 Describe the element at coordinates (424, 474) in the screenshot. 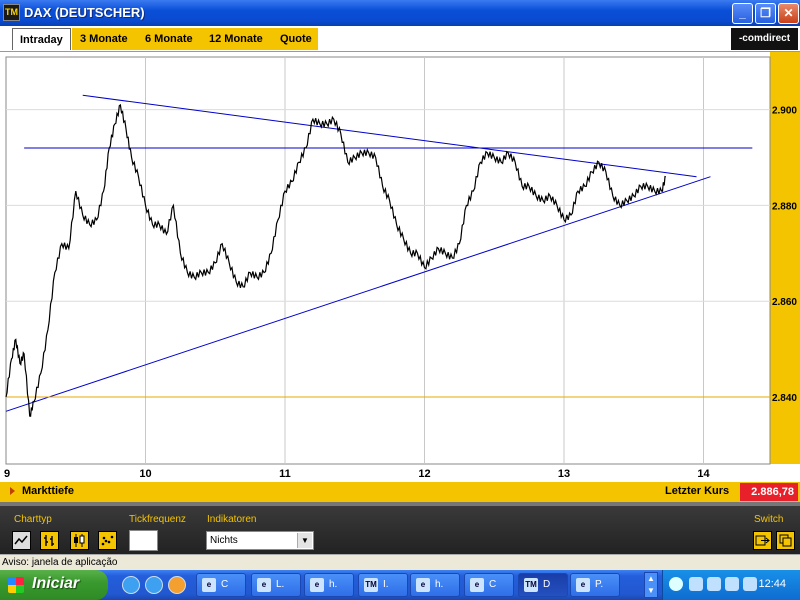

I see `x-tick-label: 12` at that location.